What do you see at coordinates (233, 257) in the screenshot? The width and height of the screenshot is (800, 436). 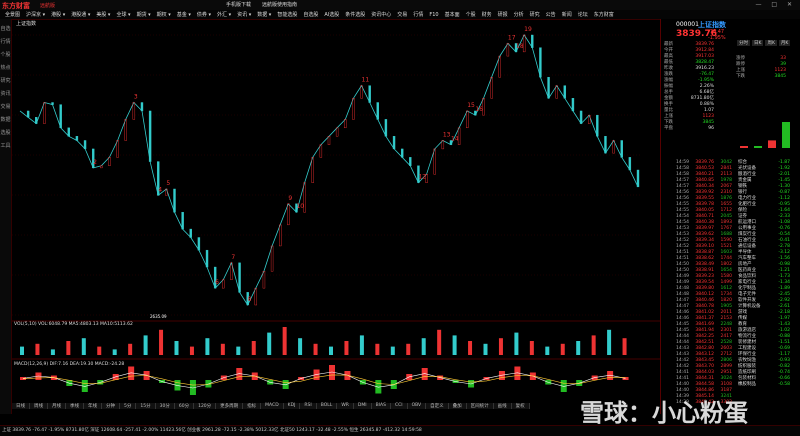 I see `wave-label: 7` at bounding box center [233, 257].